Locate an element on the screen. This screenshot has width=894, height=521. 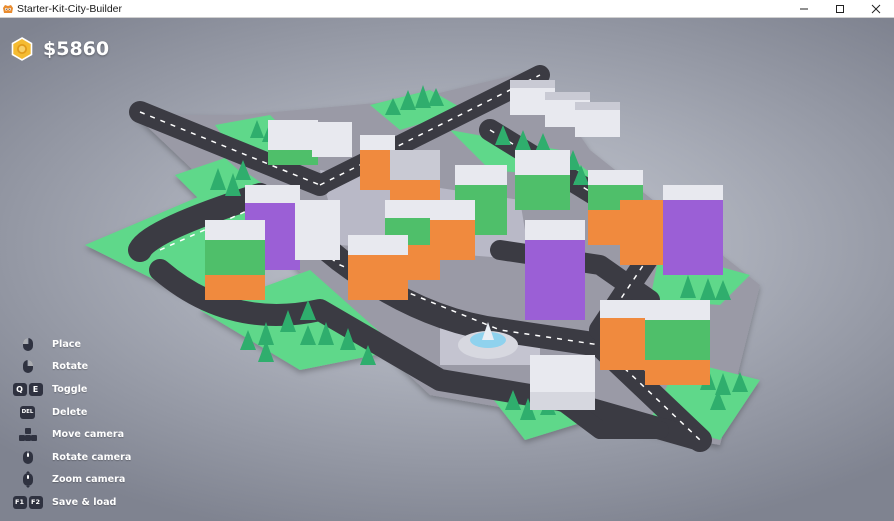
money-display: $5860 is located at coordinates (59, 49).